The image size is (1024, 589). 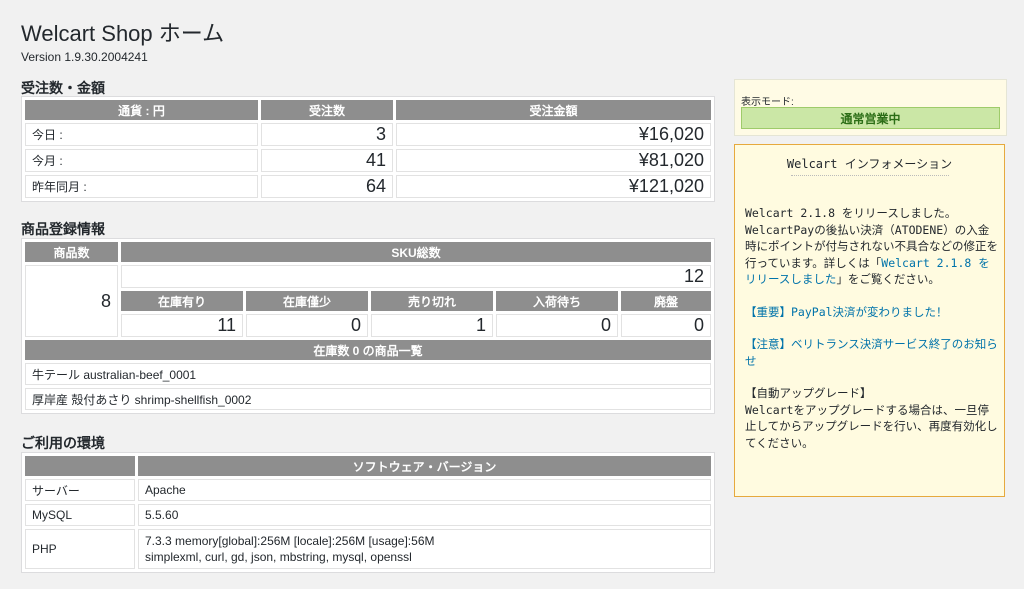 I want to click on info-upgrade-title: 【自動アップグレード】, so click(x=808, y=393).